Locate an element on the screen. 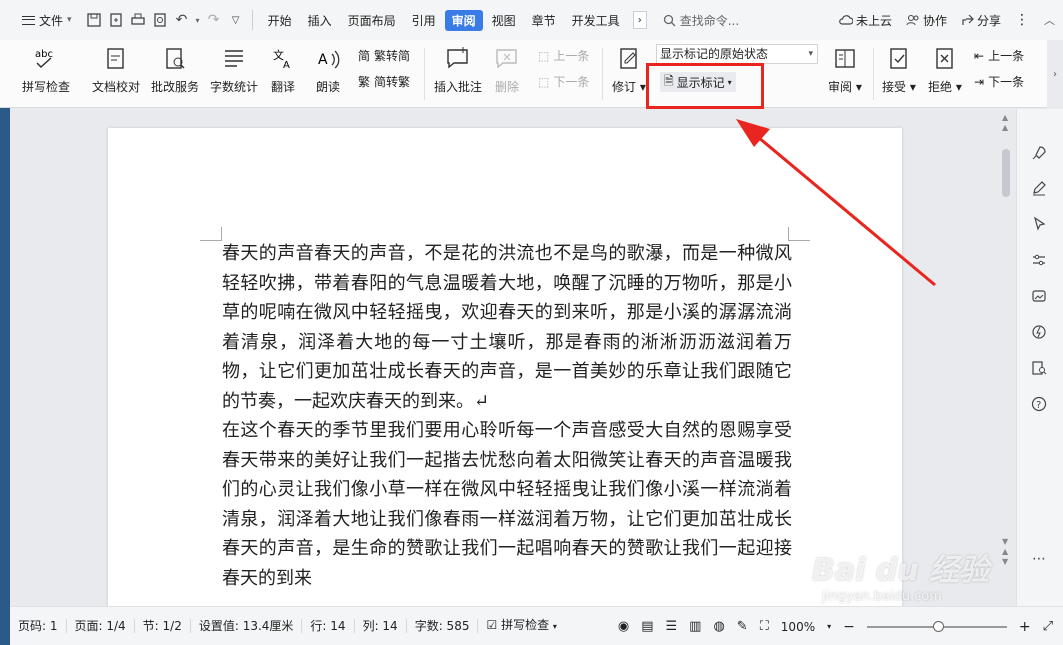  translate-button: 文A 翻译 is located at coordinates (283, 69).